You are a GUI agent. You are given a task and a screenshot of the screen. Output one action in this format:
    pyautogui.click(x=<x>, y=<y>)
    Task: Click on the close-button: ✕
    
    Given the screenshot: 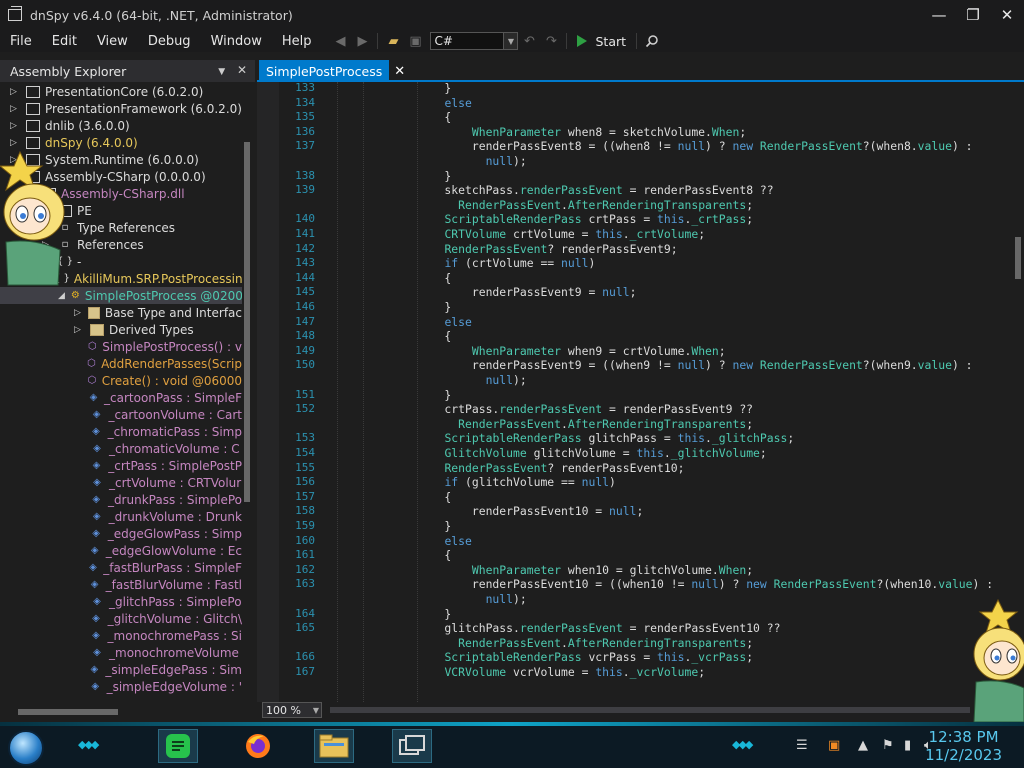 What is the action you would take?
    pyautogui.click(x=1007, y=15)
    